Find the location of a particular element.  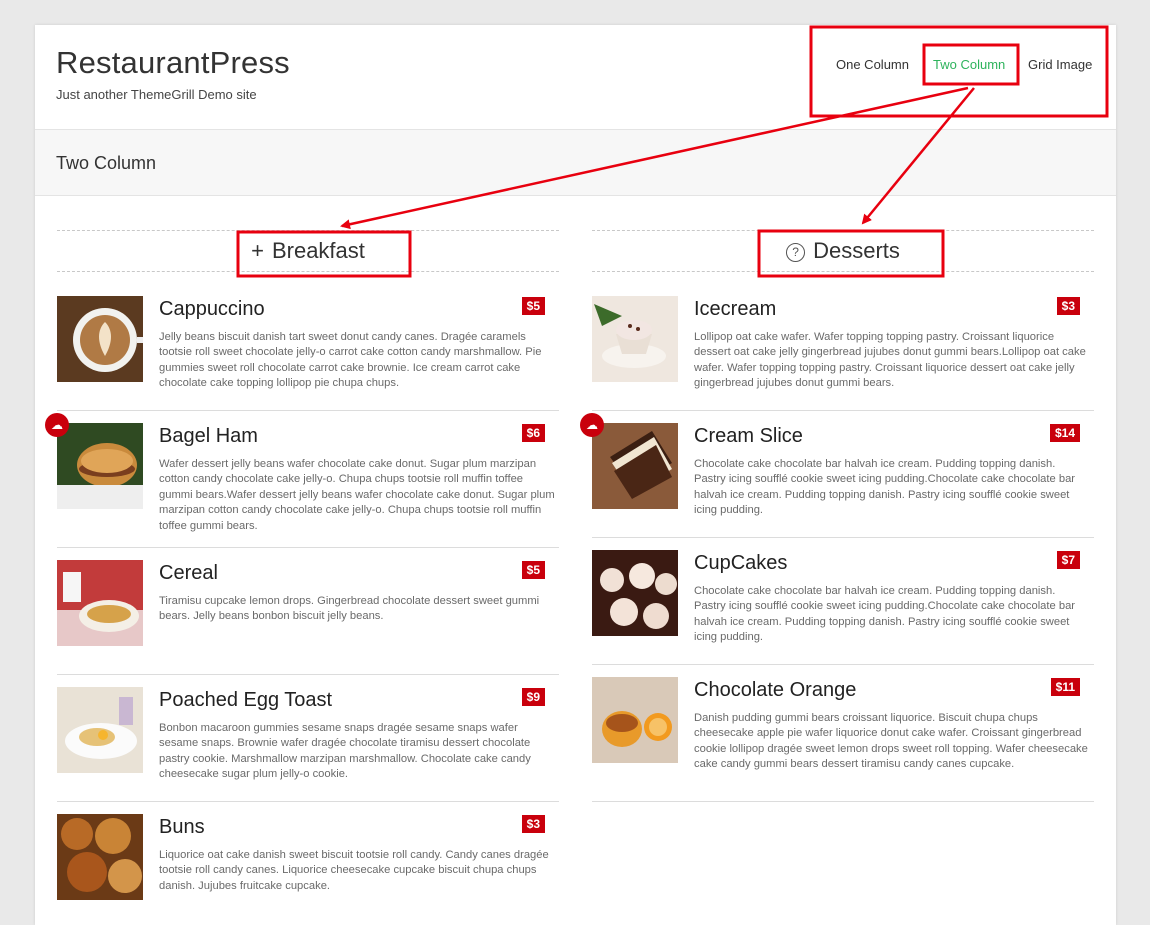

menu-item-name: Chocolate Orange is located at coordinates (775, 690).